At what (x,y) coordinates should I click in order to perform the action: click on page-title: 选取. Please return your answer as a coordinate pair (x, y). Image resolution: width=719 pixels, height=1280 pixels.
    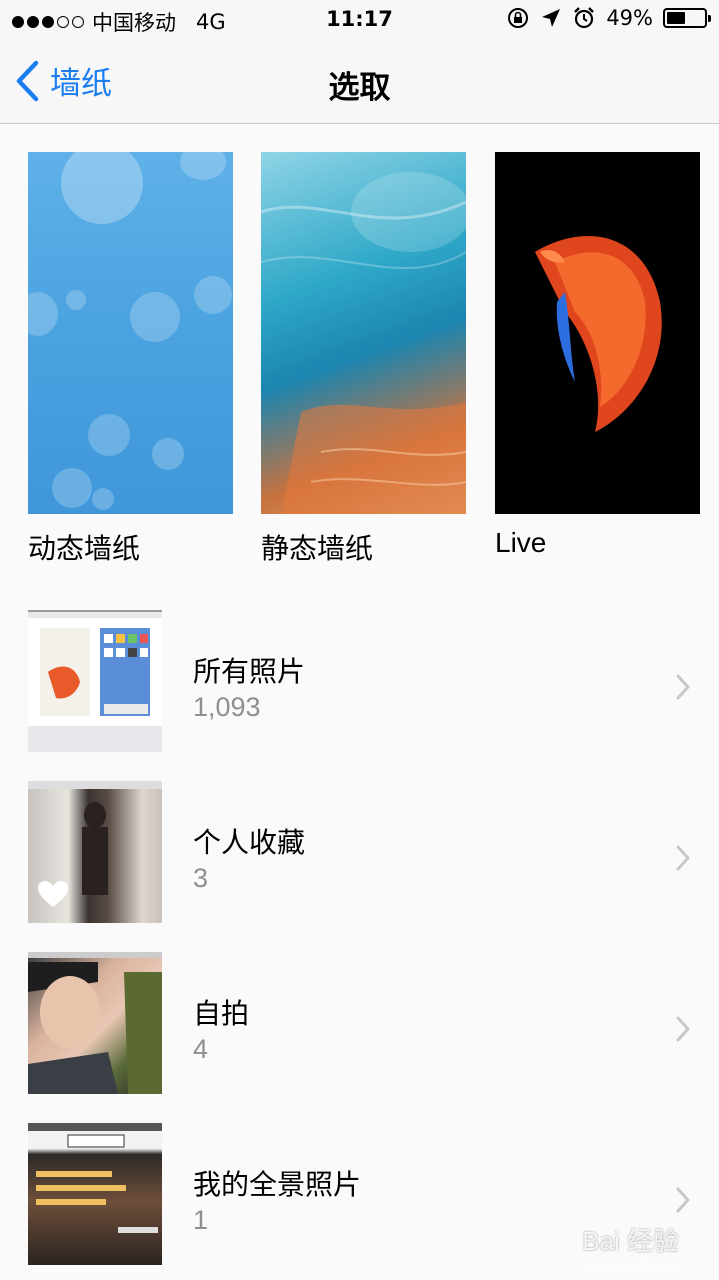
    Looking at the image, I should click on (359, 88).